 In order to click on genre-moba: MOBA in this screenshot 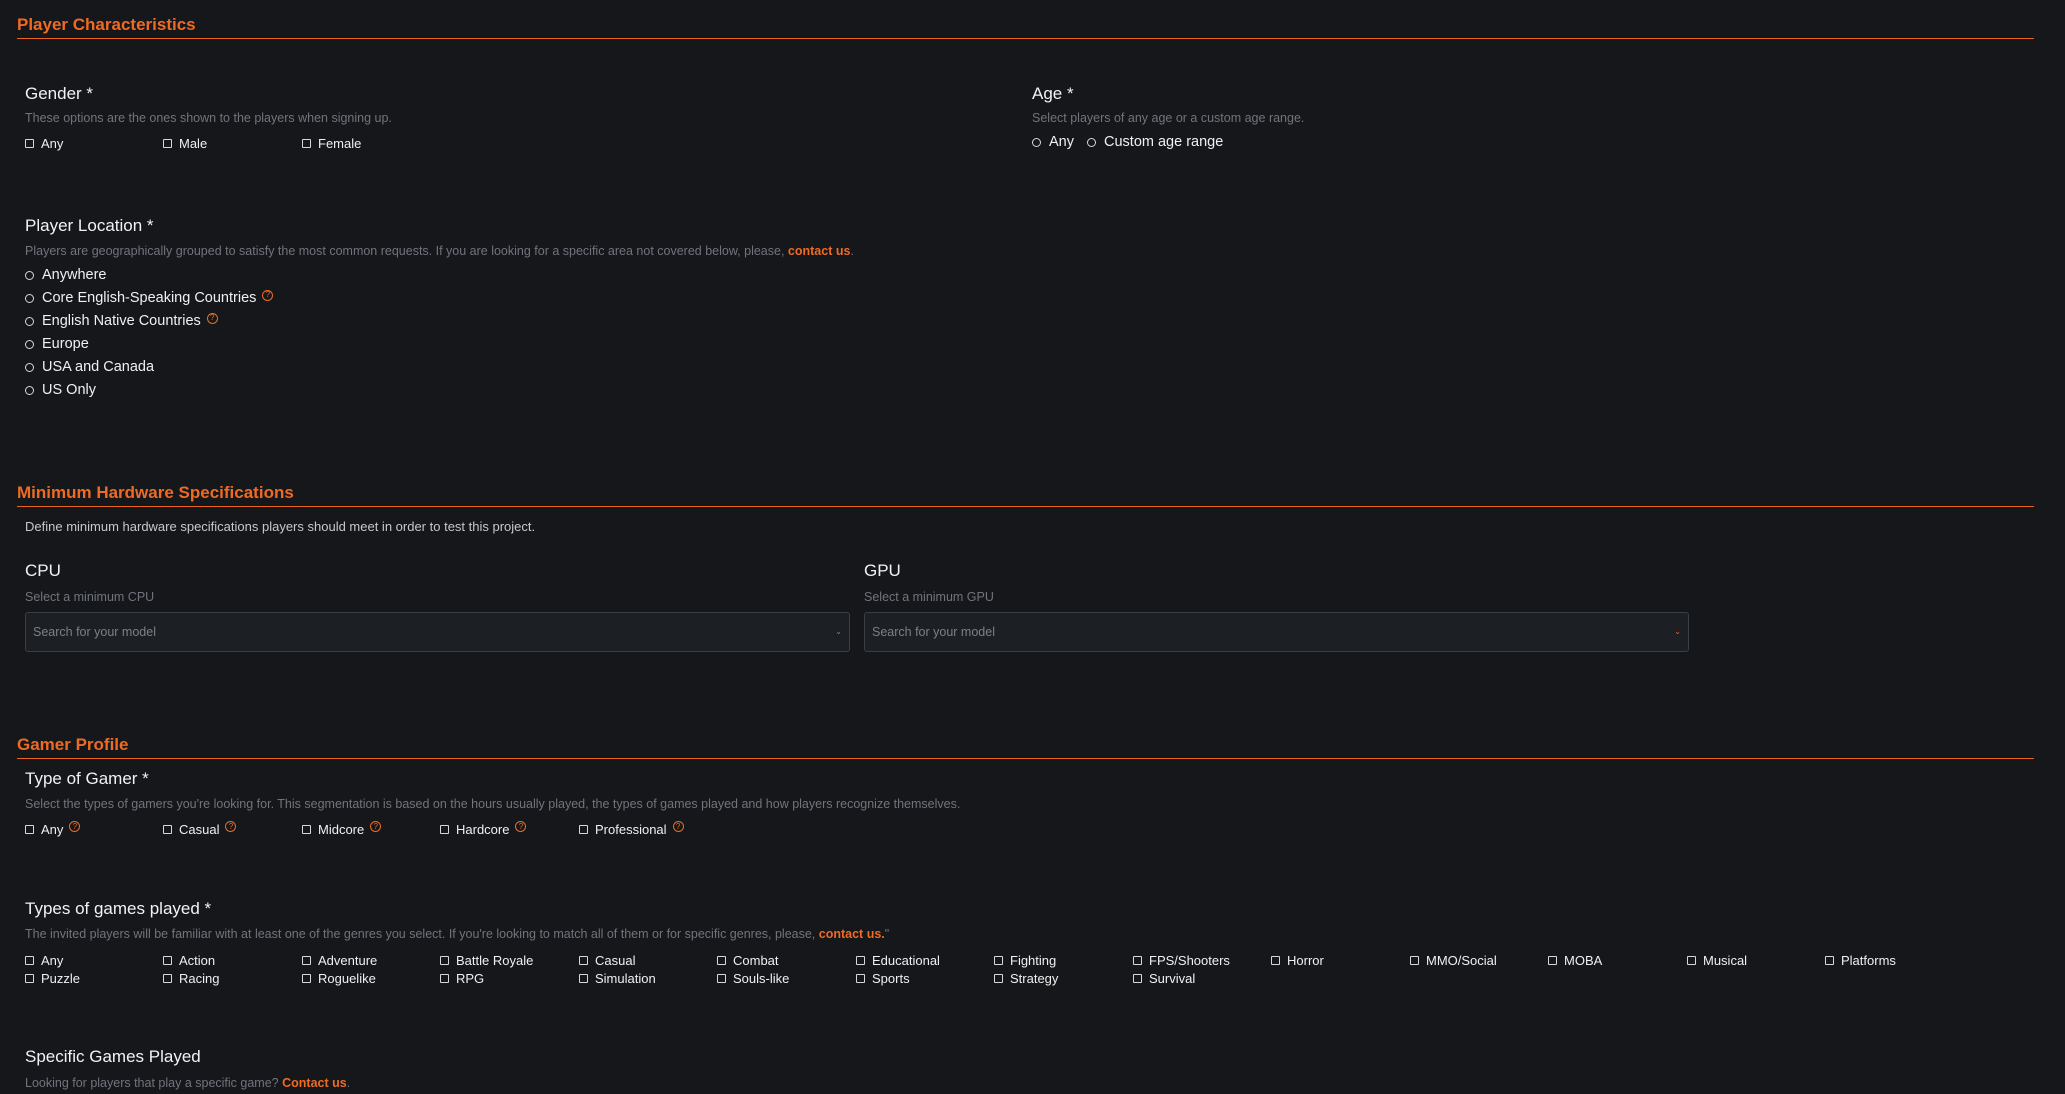, I will do `click(1575, 960)`.